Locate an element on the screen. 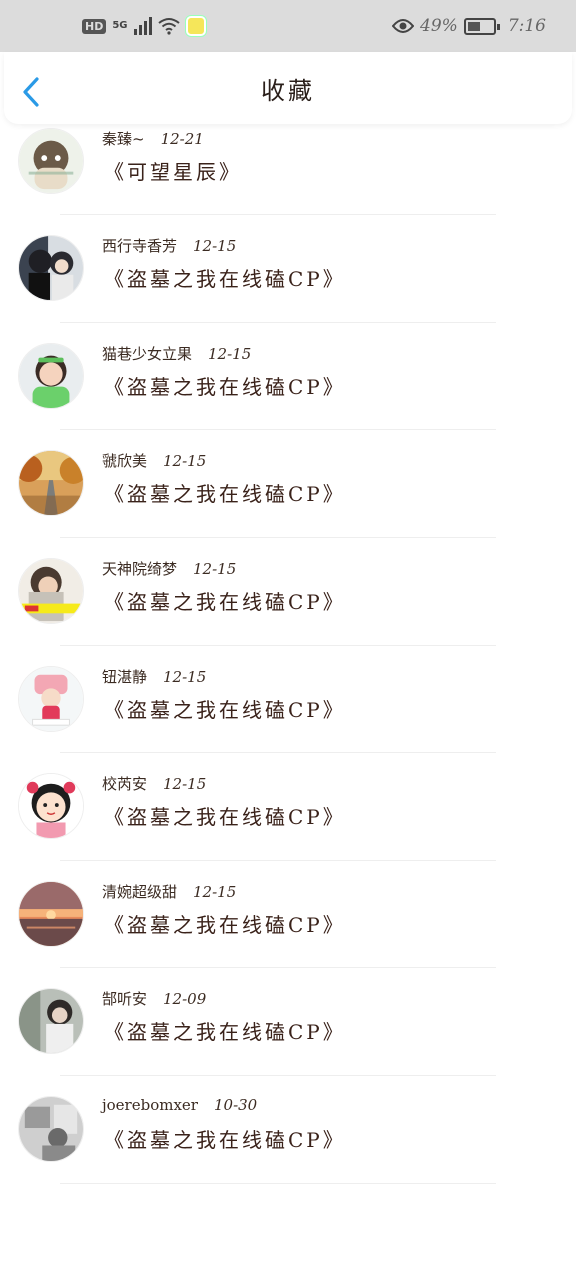  item-meta: 钮湛静 12-15 is located at coordinates (154, 676).